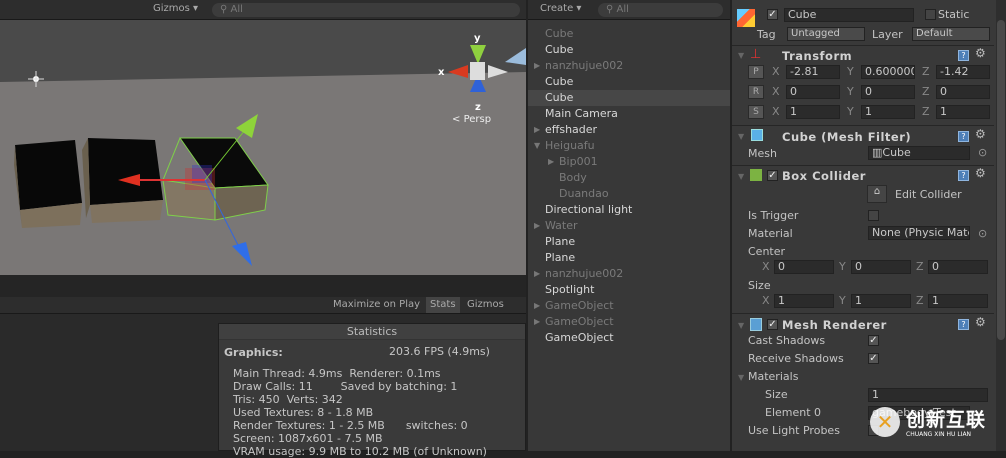 This screenshot has height=458, width=1006. What do you see at coordinates (804, 301) in the screenshot?
I see `size-x-field: 1` at bounding box center [804, 301].